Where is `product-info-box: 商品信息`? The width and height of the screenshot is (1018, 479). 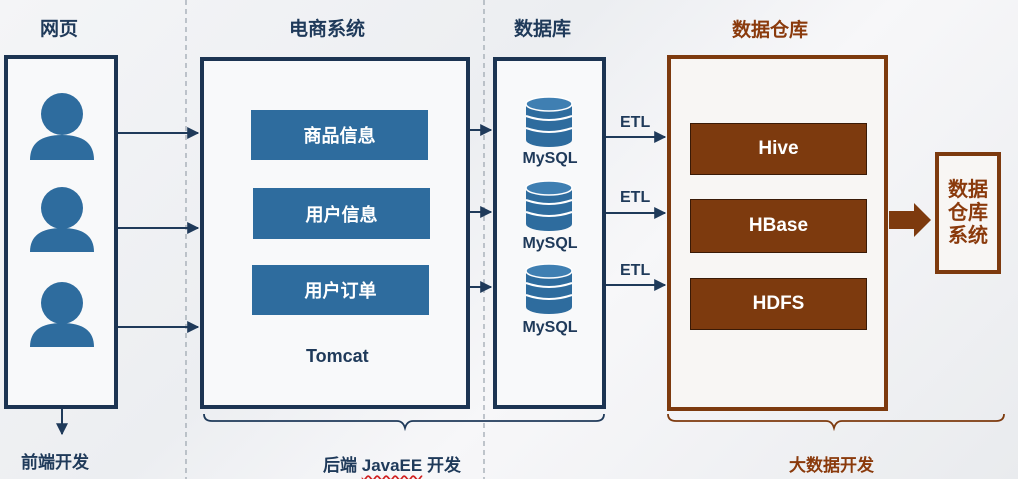 product-info-box: 商品信息 is located at coordinates (339, 135).